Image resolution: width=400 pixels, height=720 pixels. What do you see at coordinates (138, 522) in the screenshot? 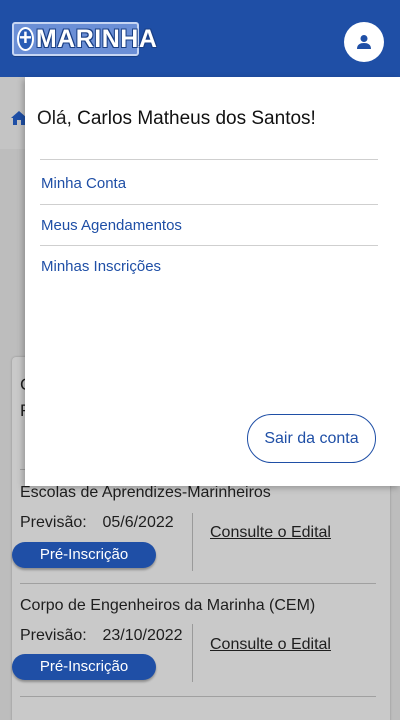
I see `prevision-date: 05/6/2022` at bounding box center [138, 522].